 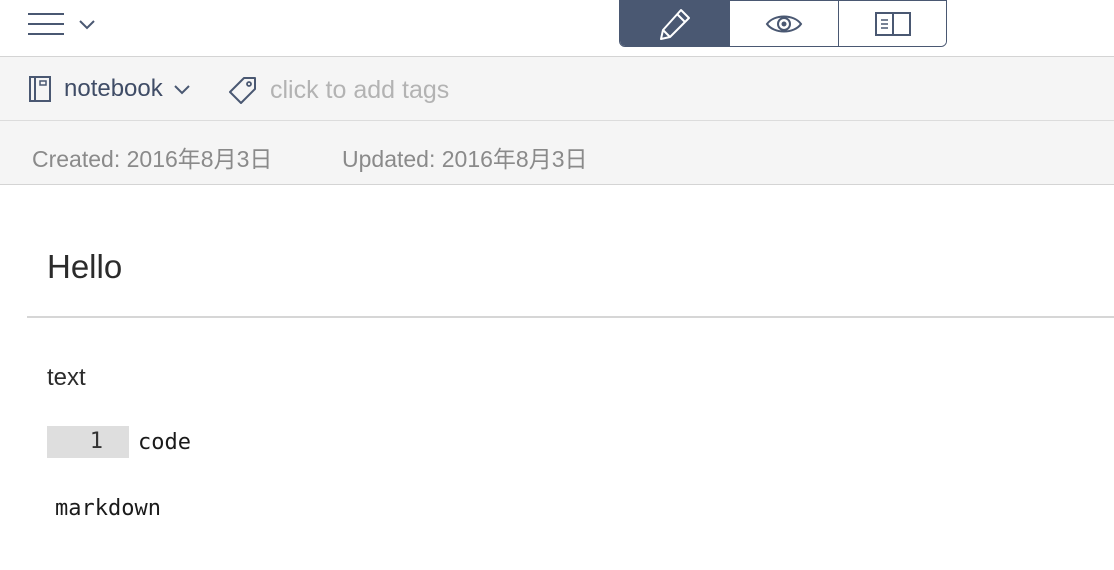 What do you see at coordinates (66, 377) in the screenshot?
I see `note-paragraph: text` at bounding box center [66, 377].